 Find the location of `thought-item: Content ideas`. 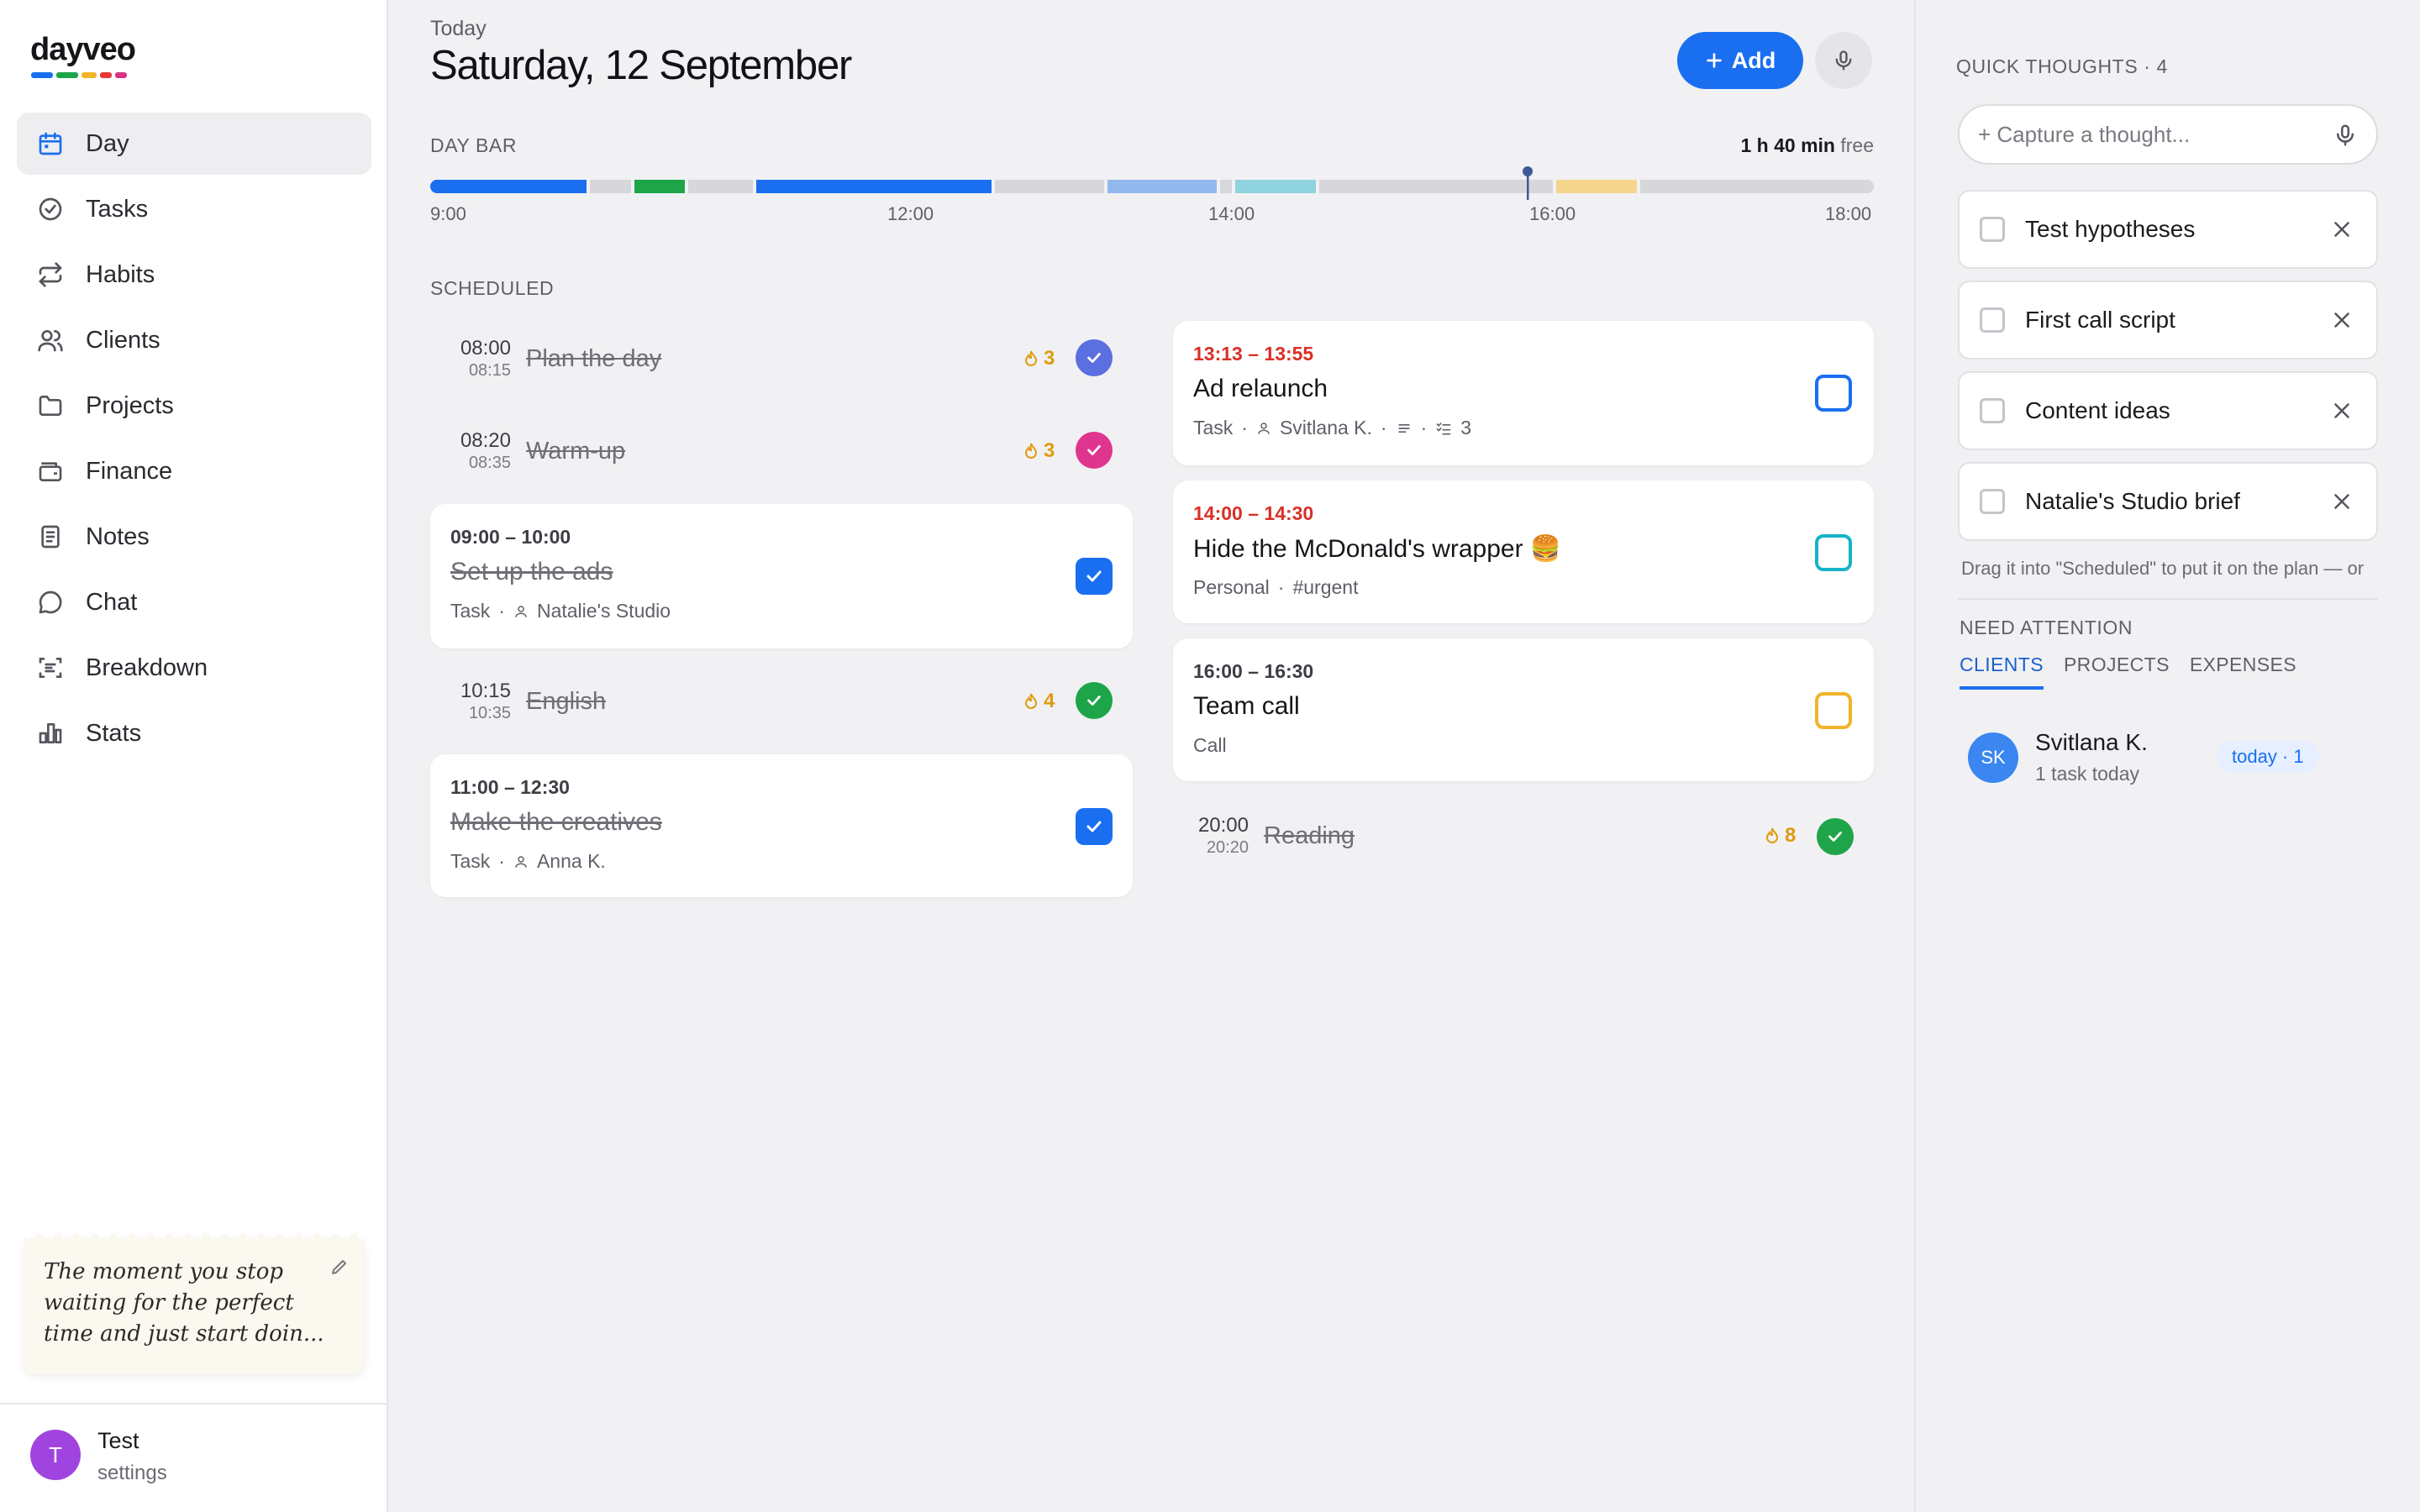

thought-item: Content ideas is located at coordinates (2168, 410).